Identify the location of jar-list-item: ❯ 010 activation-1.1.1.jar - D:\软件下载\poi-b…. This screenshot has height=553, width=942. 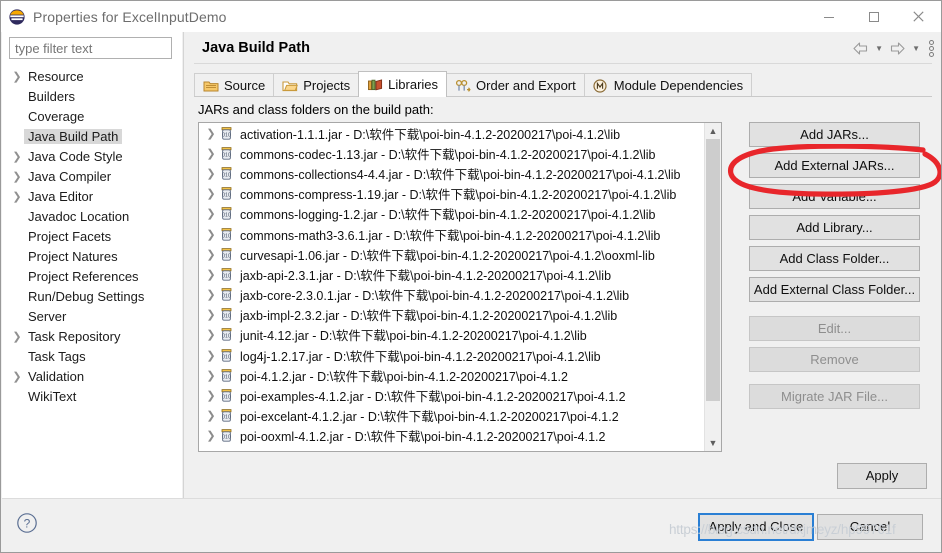
(451, 133).